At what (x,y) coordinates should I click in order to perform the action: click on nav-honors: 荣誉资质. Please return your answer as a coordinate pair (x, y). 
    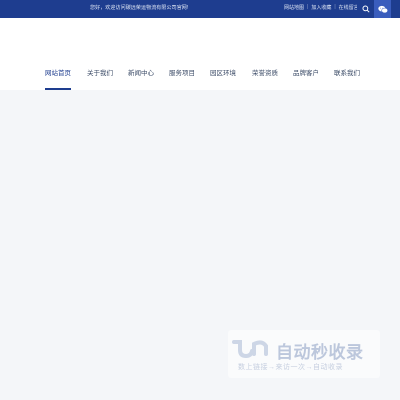
    Looking at the image, I should click on (265, 79).